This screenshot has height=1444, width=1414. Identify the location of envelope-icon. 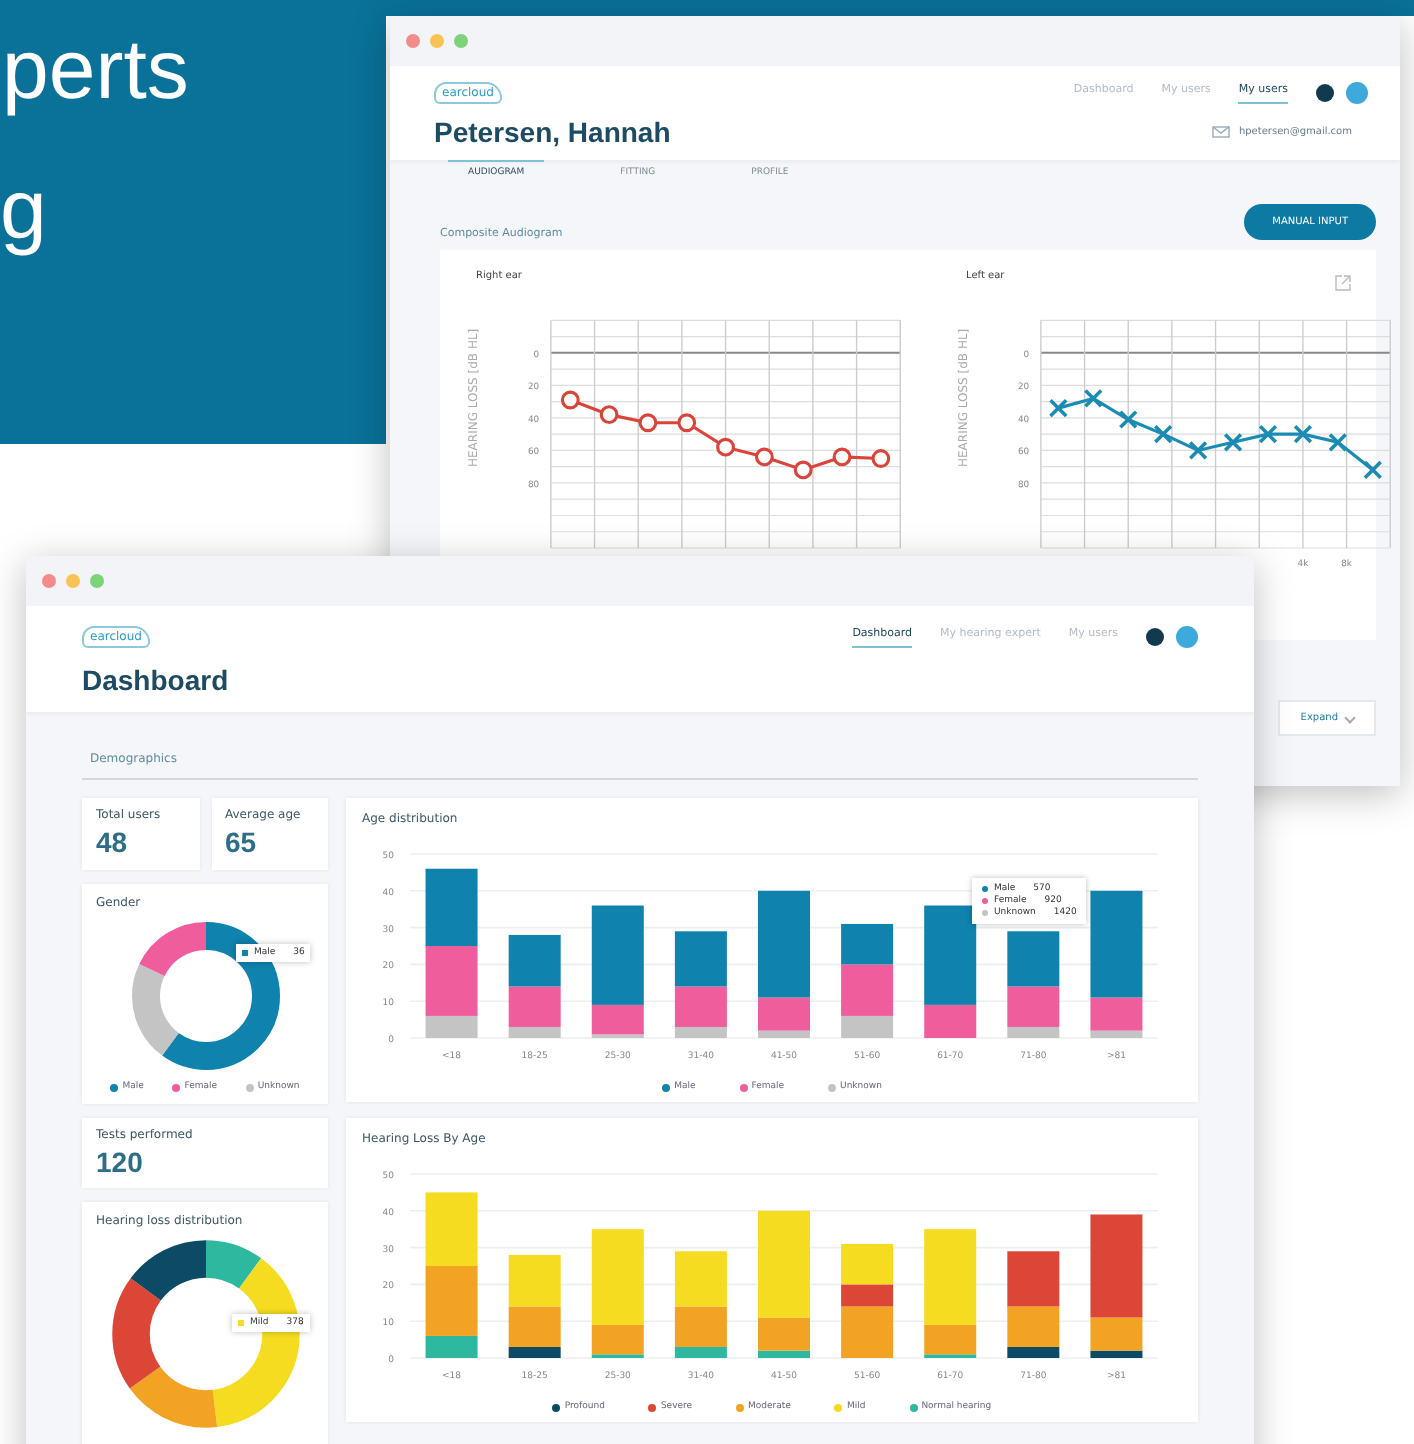
(1221, 132).